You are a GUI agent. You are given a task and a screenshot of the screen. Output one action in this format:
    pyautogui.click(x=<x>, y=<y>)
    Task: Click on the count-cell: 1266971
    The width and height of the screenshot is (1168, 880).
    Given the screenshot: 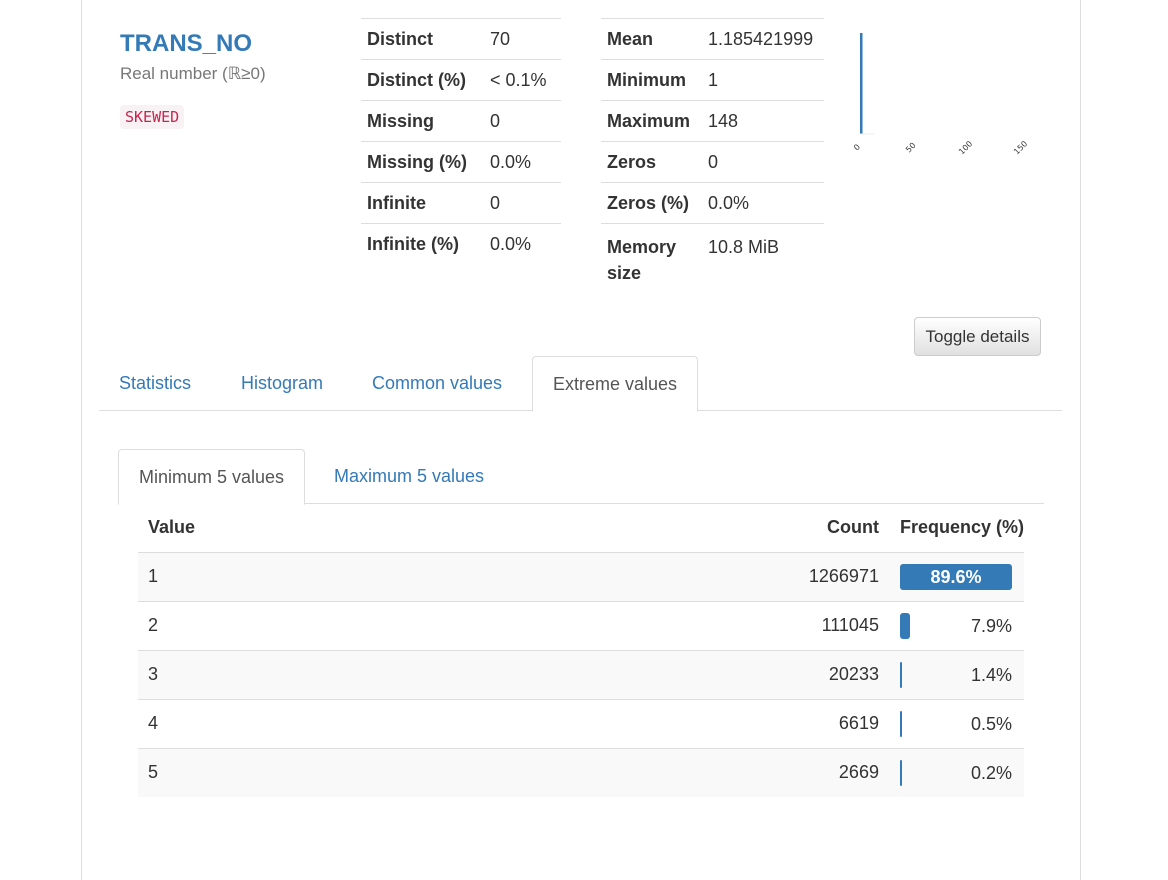 What is the action you would take?
    pyautogui.click(x=828, y=576)
    